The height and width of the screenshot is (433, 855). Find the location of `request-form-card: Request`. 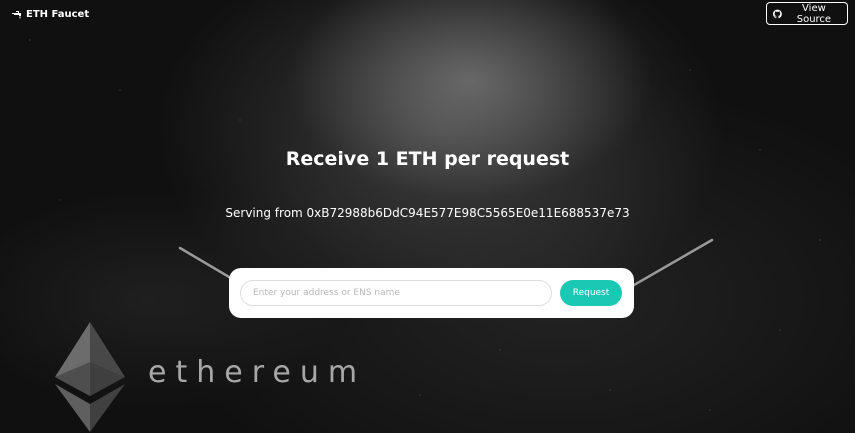

request-form-card: Request is located at coordinates (431, 293).